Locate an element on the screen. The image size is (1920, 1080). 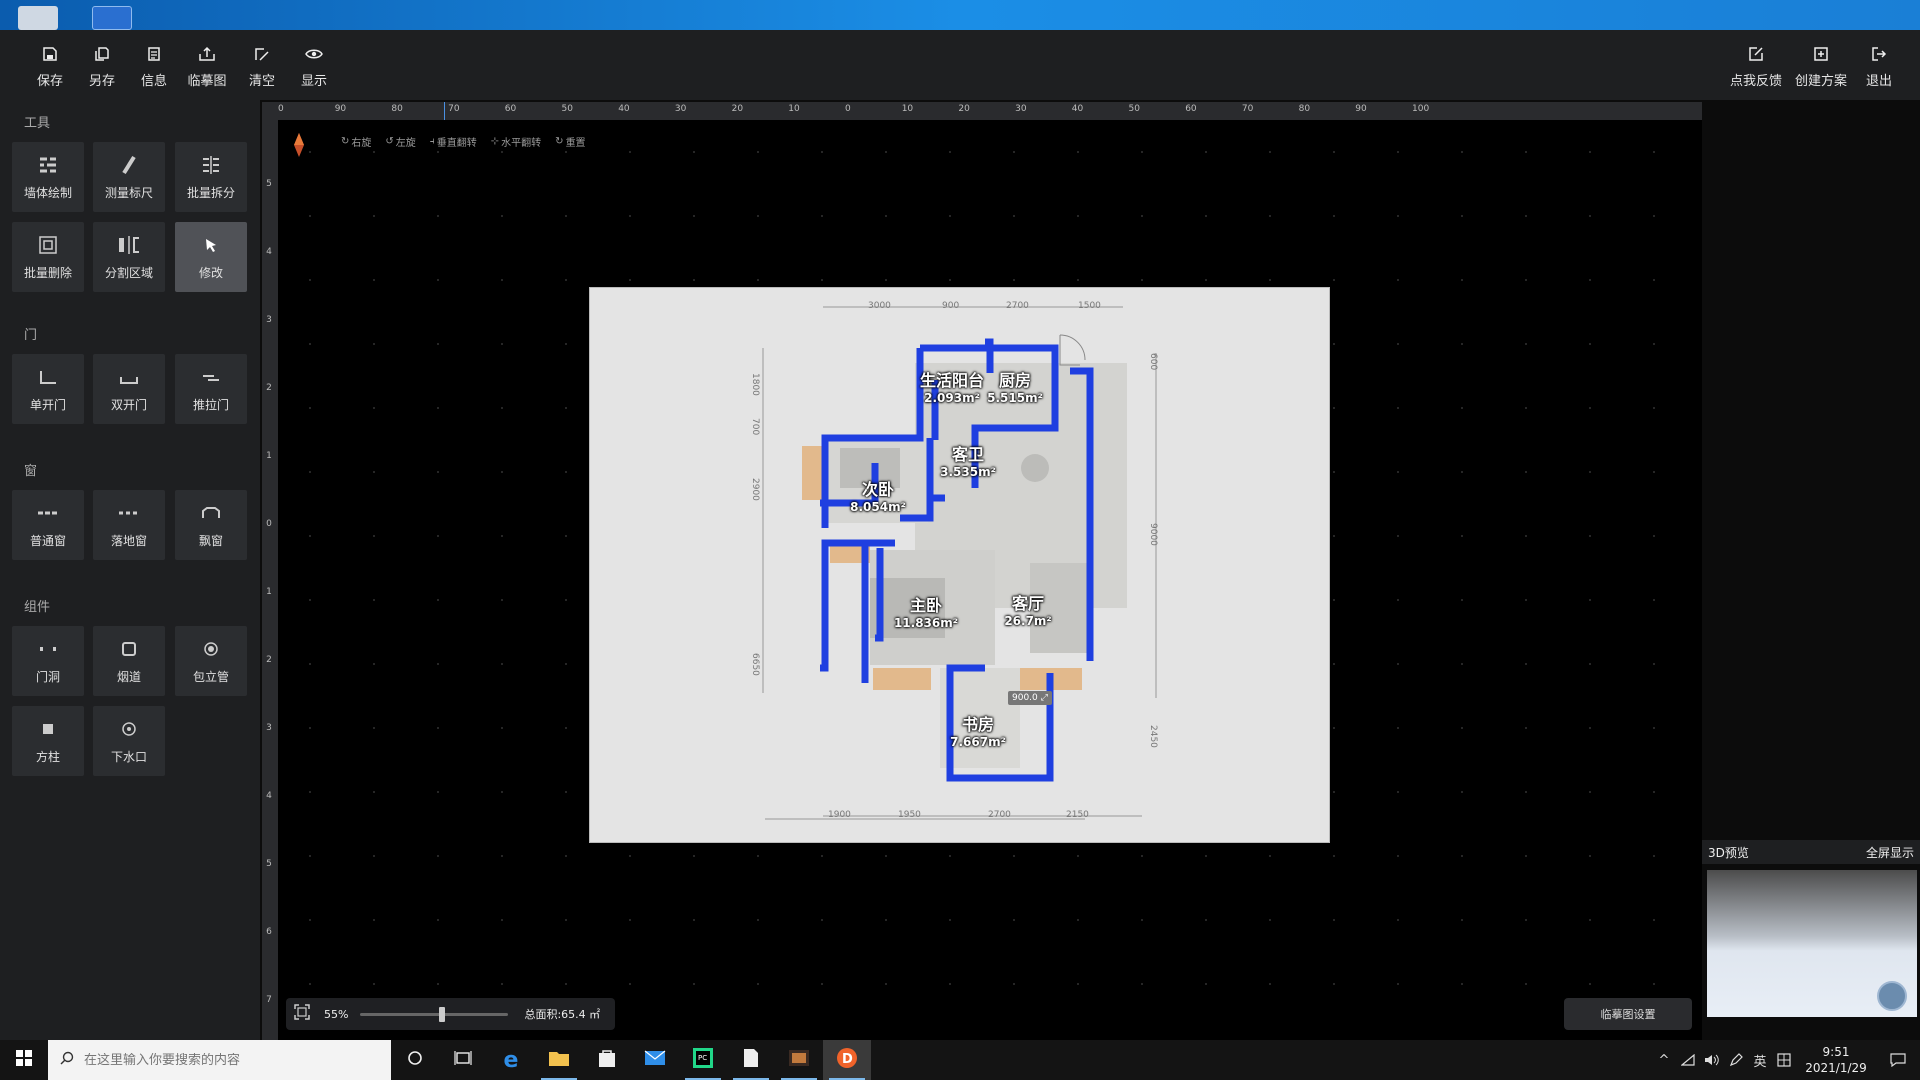
tool-sliding-door: 推拉门 is located at coordinates (211, 389).